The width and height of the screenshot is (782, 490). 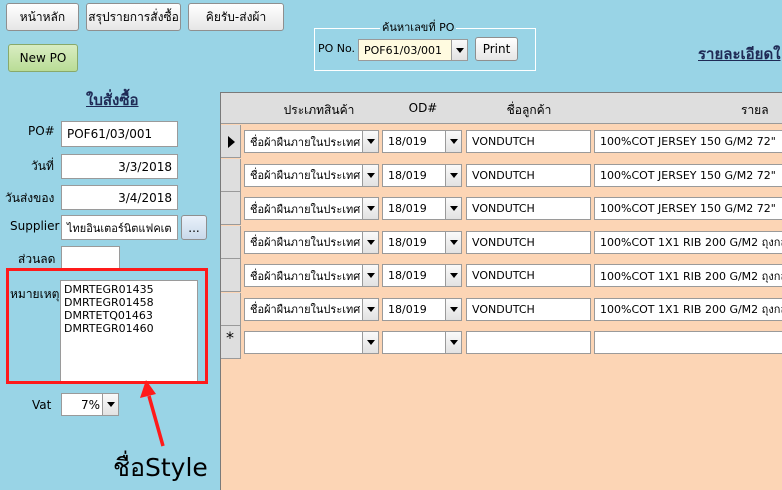 I want to click on row-selector: *, so click(x=231, y=342).